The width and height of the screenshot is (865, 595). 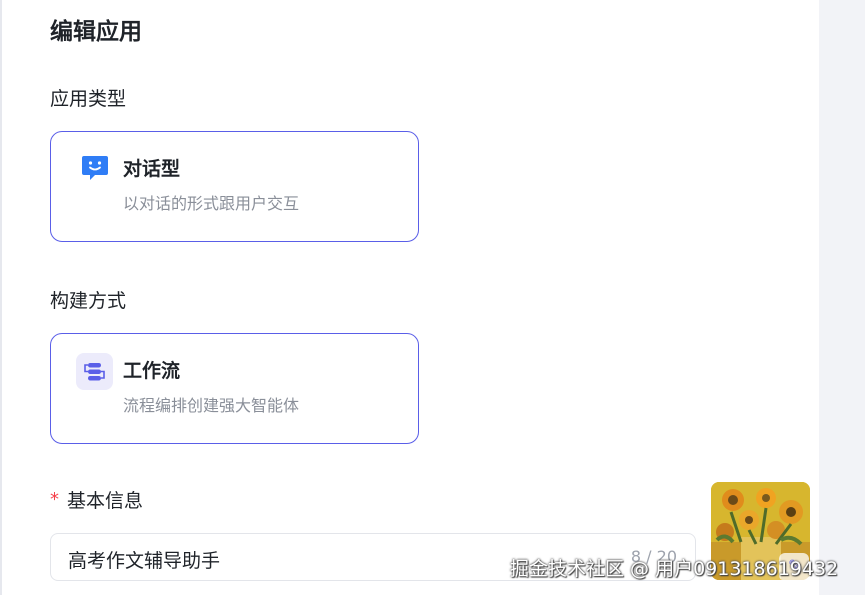 I want to click on required-mark: *, so click(x=54, y=499).